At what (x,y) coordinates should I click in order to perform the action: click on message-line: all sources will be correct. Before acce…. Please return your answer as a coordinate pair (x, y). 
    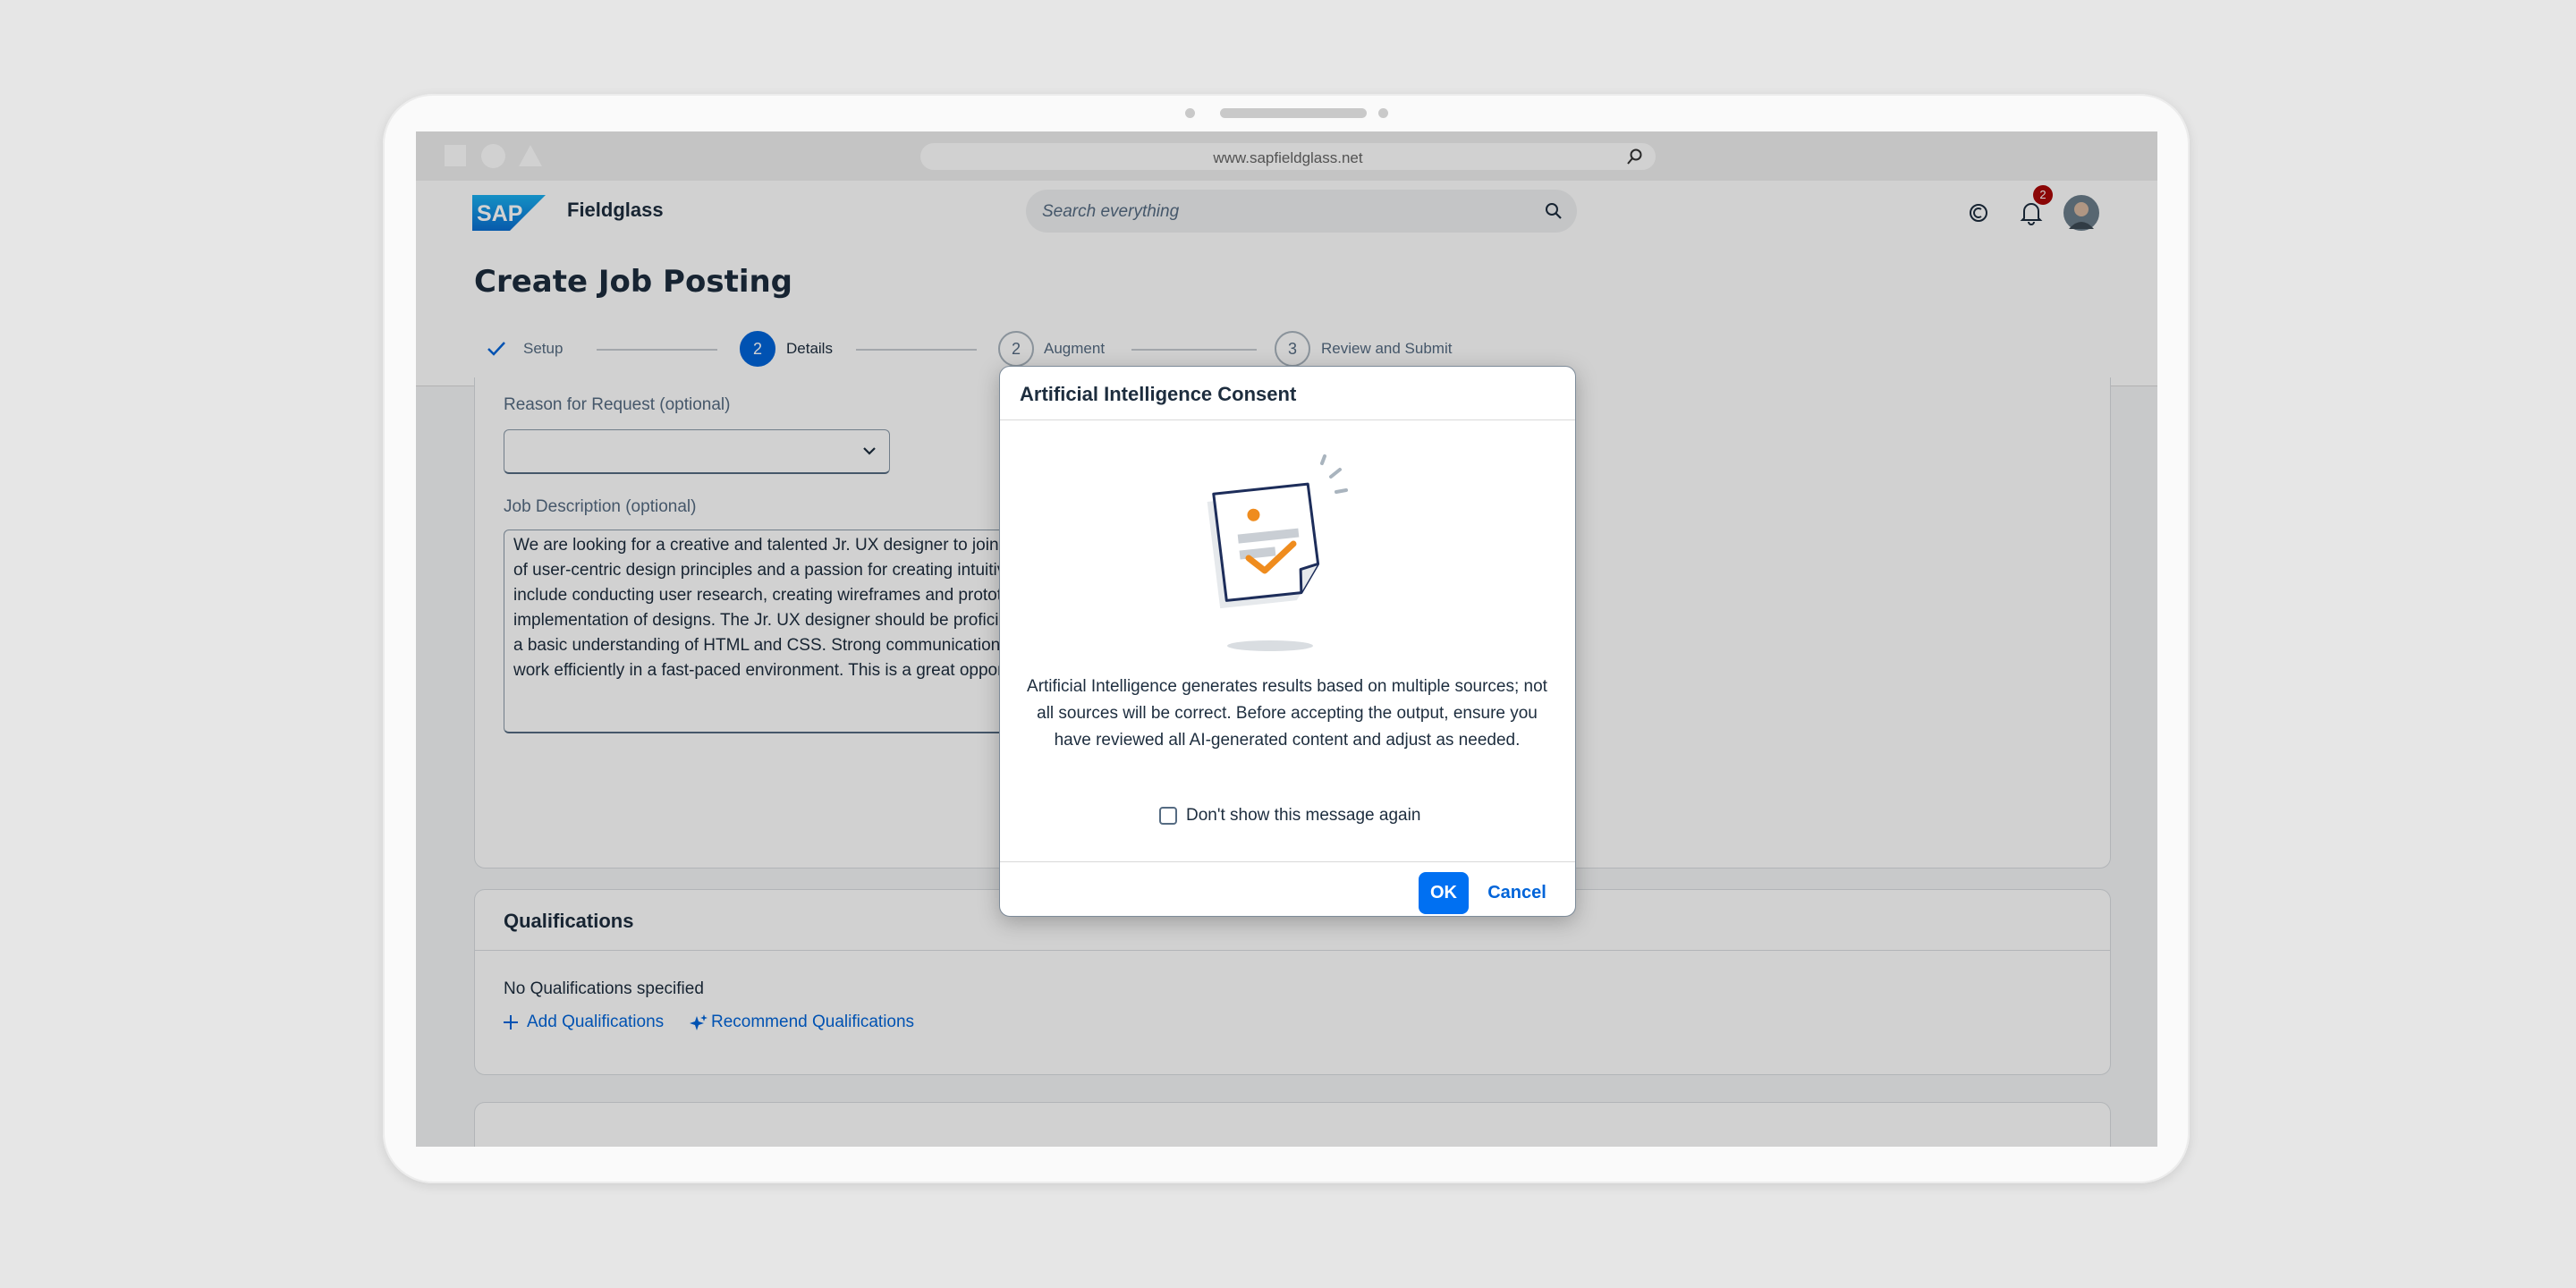
    Looking at the image, I should click on (1287, 713).